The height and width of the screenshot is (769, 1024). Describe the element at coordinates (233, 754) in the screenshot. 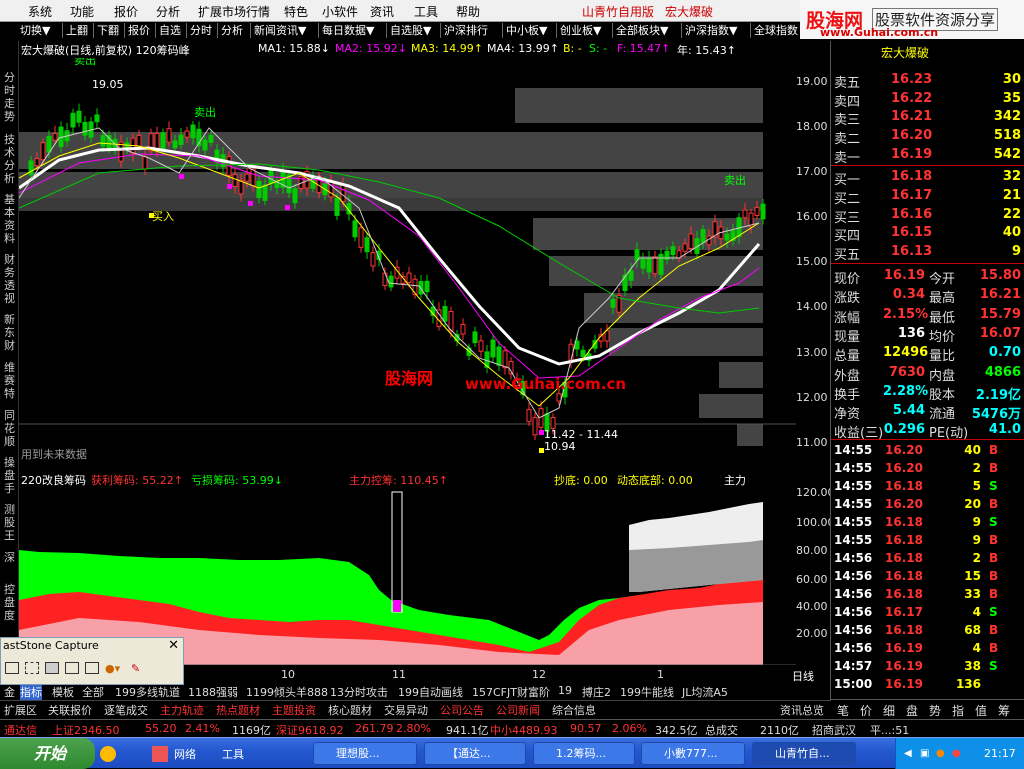

I see `tools-toolbar: 工具` at that location.